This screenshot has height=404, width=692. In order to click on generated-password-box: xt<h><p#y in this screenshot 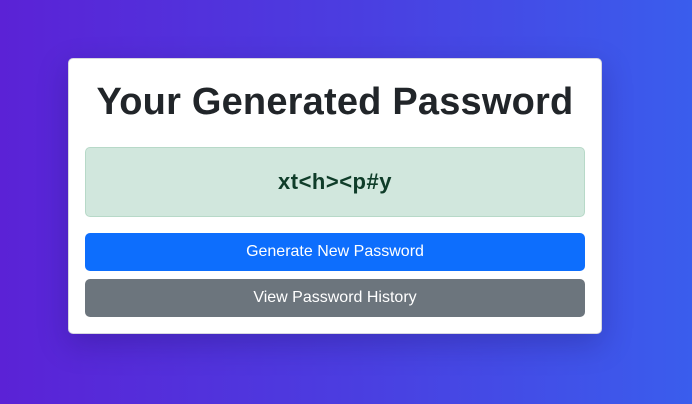, I will do `click(335, 182)`.